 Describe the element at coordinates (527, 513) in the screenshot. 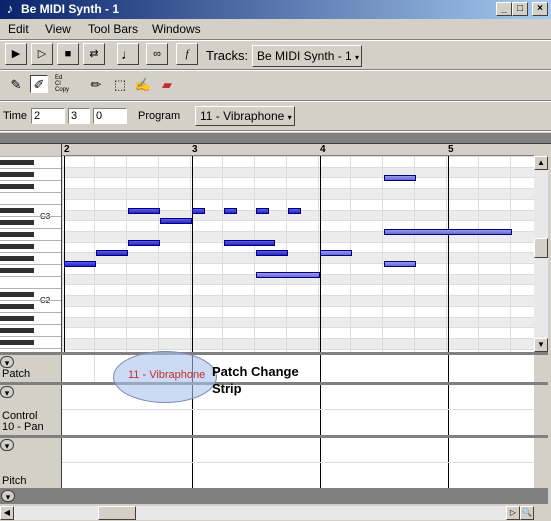

I see `zoom-icon: 🔍` at that location.